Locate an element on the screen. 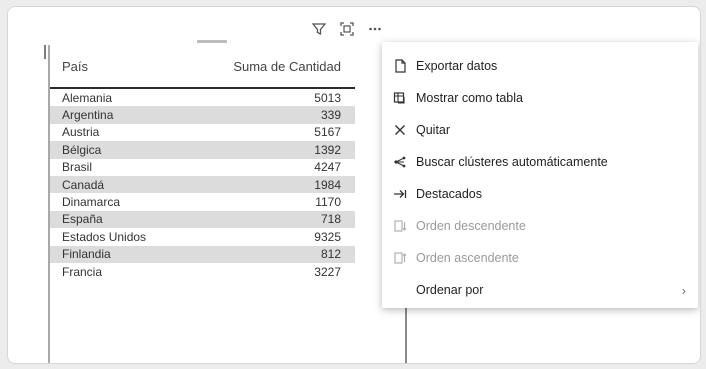 The image size is (706, 369). column-header-suma: Suma de Cantidad is located at coordinates (287, 66).